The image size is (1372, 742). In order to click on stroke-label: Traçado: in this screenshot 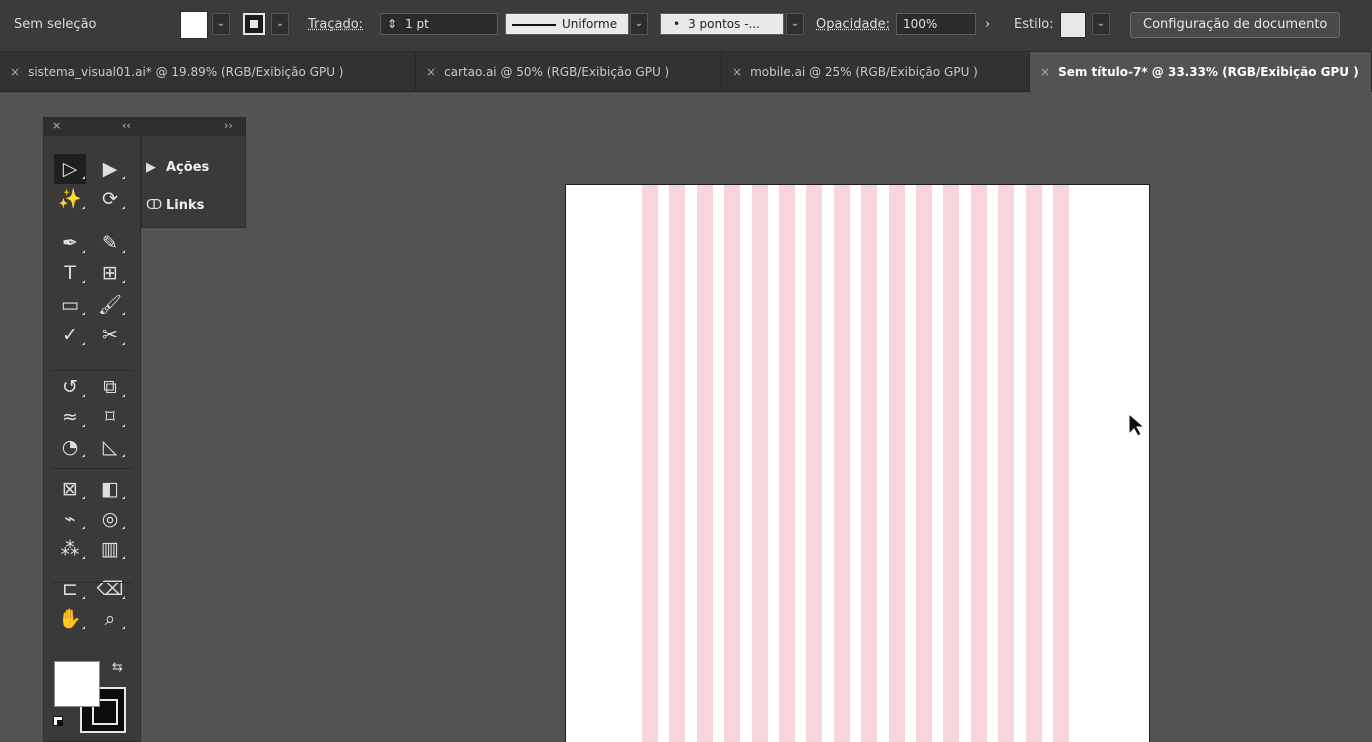, I will do `click(335, 24)`.